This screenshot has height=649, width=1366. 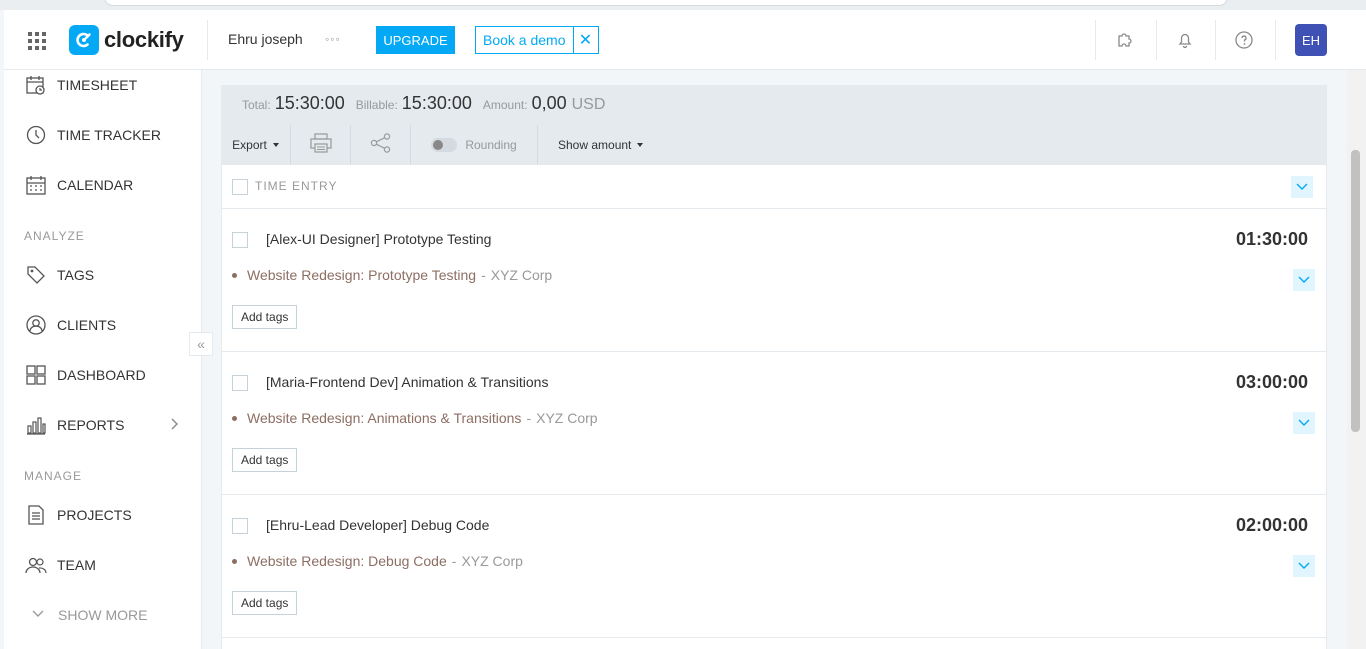 What do you see at coordinates (1244, 40) in the screenshot?
I see `help-icon` at bounding box center [1244, 40].